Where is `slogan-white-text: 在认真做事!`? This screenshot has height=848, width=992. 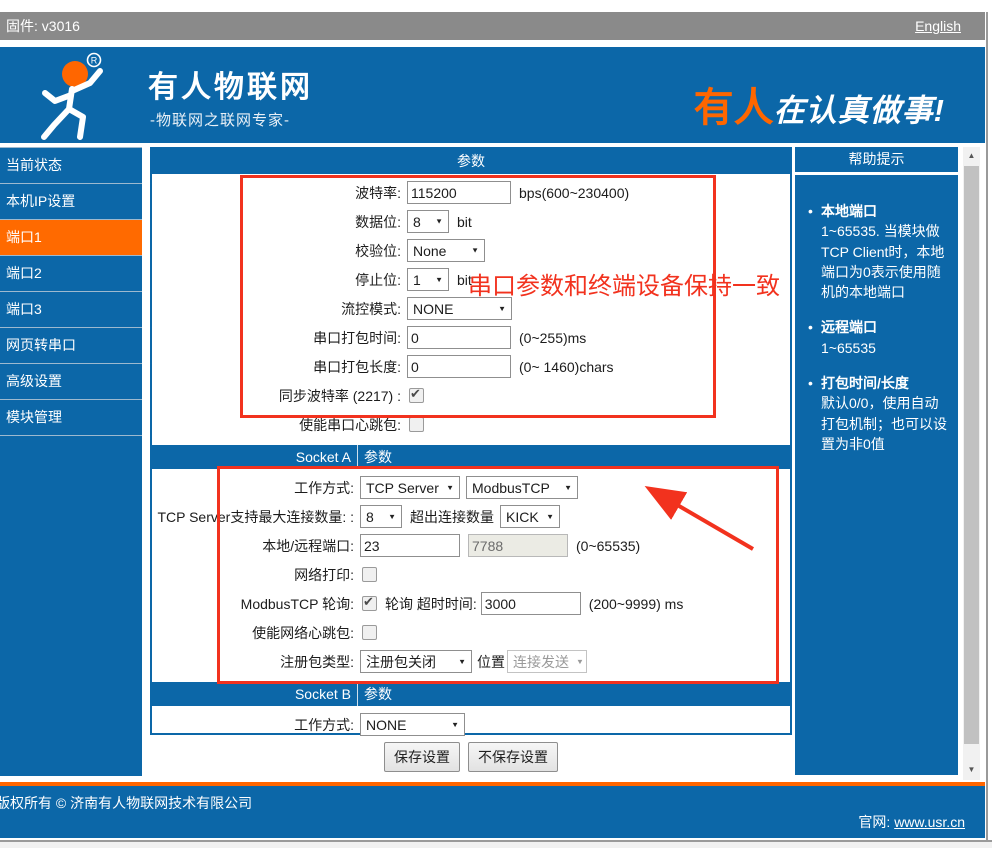
slogan-white-text: 在认真做事! is located at coordinates (859, 110).